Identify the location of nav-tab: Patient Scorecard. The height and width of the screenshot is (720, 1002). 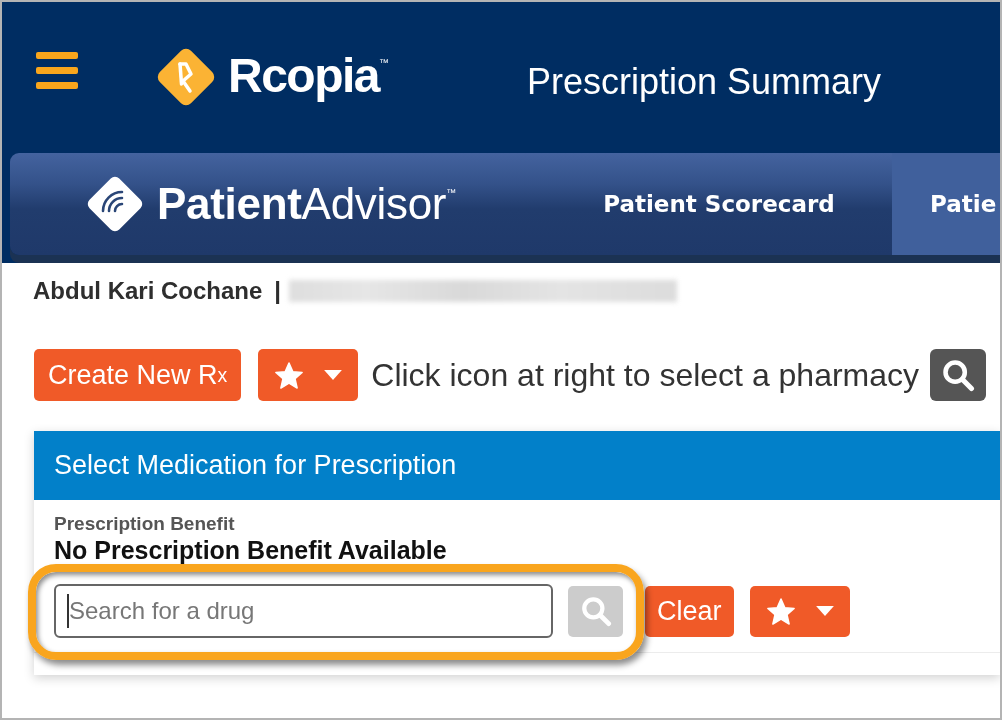
(719, 204).